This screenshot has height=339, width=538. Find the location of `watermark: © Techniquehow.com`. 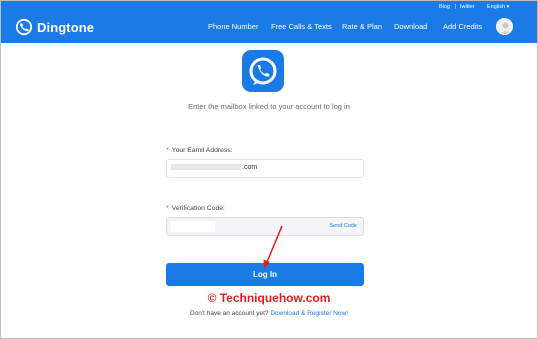

watermark: © Techniquehow.com is located at coordinates (269, 298).